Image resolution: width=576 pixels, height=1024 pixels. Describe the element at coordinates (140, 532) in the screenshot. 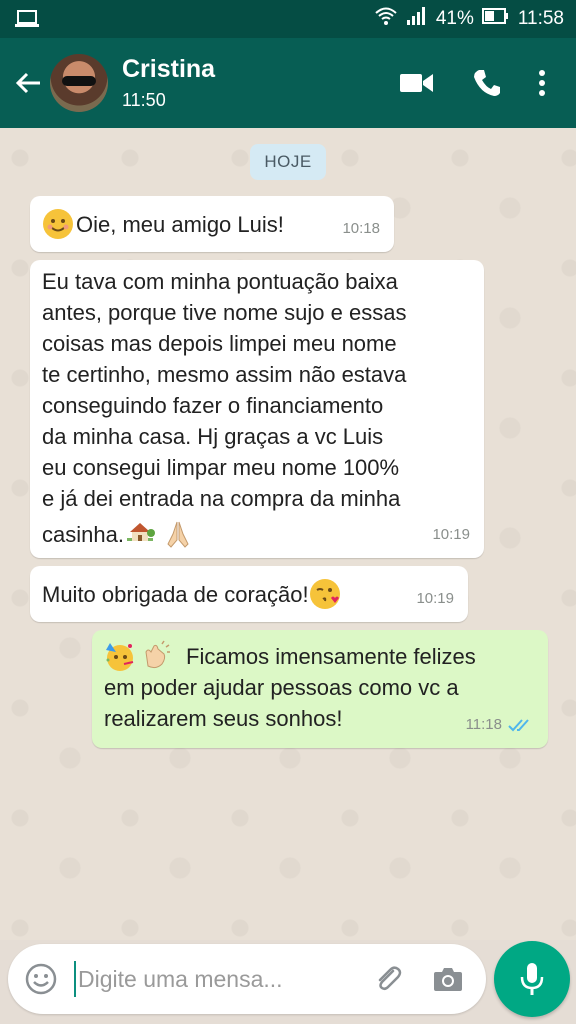

I see `house-emoji-icon` at that location.